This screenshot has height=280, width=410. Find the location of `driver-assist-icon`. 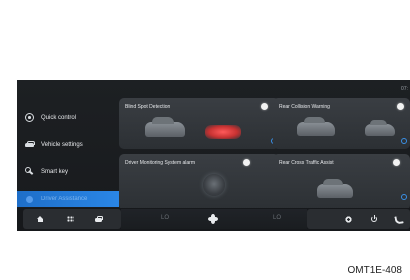

driver-assist-icon is located at coordinates (29, 199).